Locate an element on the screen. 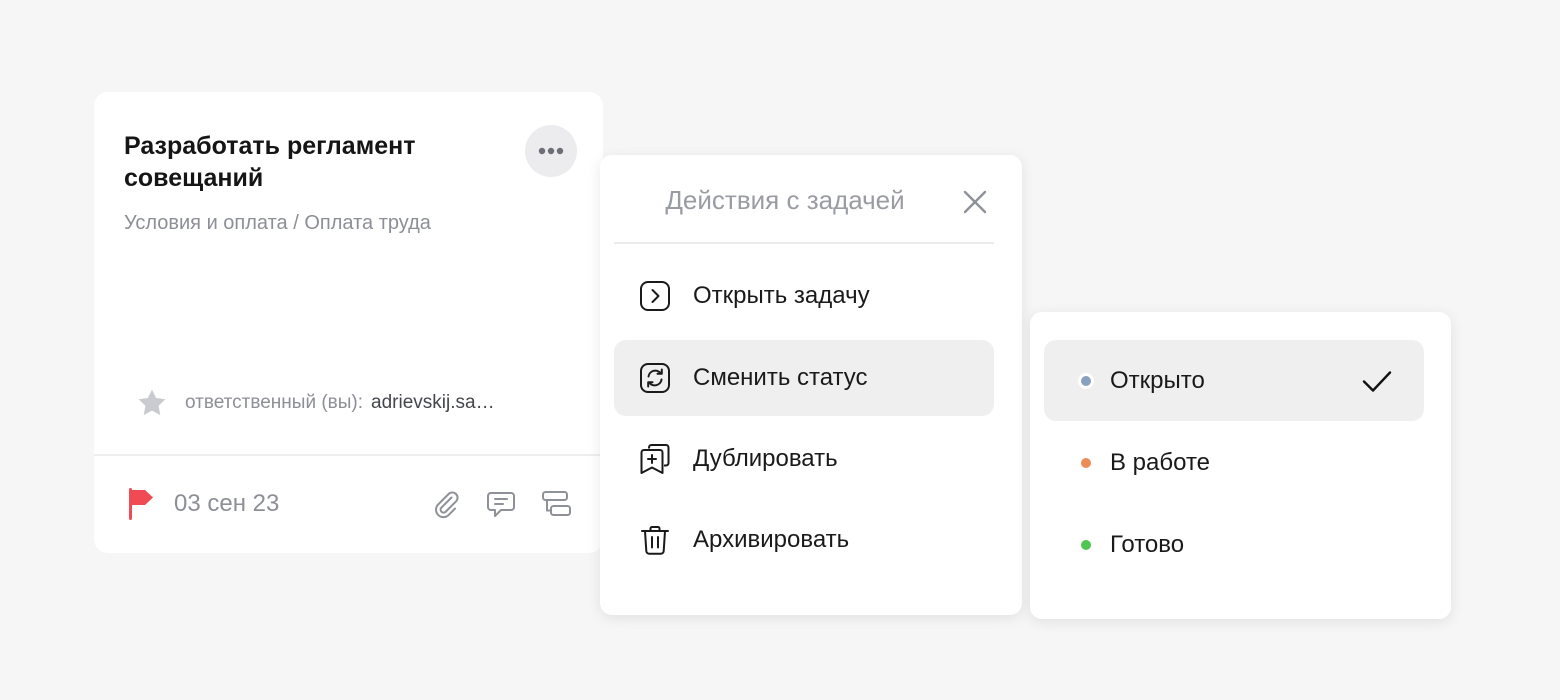 This screenshot has height=700, width=1560. actions-divider is located at coordinates (804, 243).